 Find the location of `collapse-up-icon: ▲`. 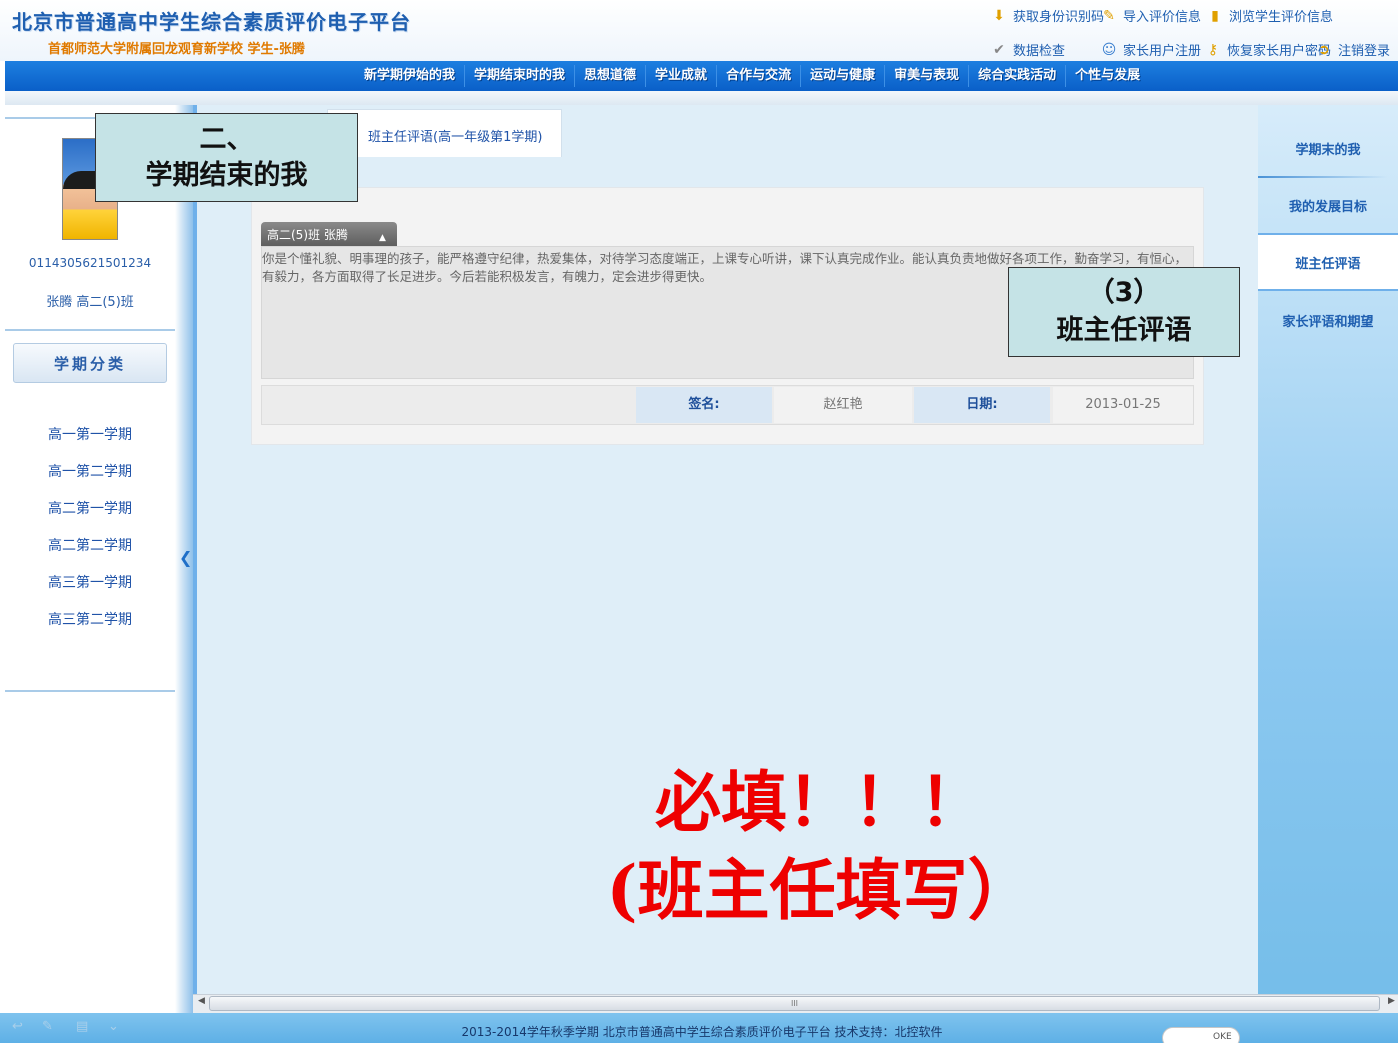

collapse-up-icon: ▲ is located at coordinates (382, 238).